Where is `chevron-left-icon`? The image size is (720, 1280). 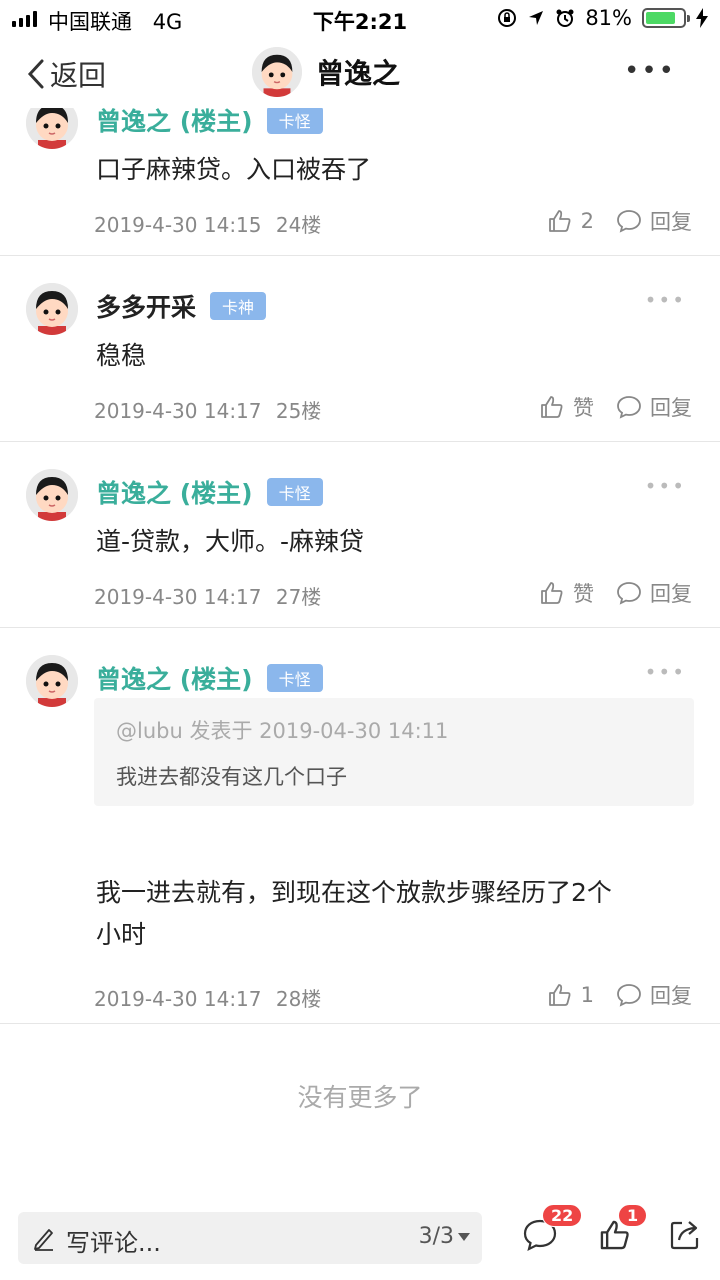
chevron-left-icon is located at coordinates (35, 74).